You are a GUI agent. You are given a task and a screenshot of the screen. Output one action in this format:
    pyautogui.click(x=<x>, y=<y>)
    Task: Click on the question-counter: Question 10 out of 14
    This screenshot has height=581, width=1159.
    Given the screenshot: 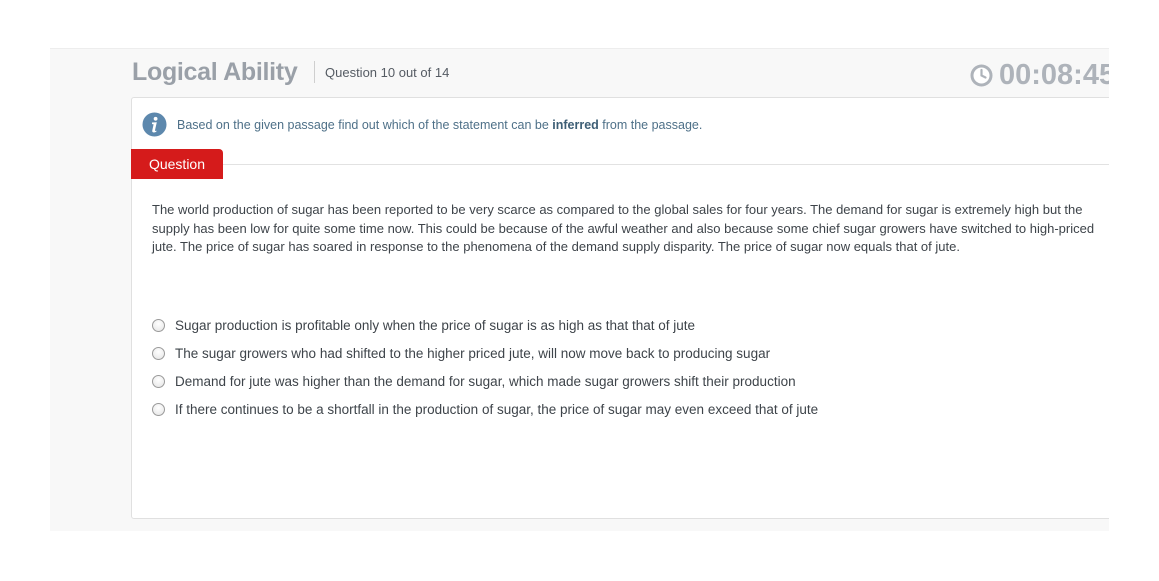 What is the action you would take?
    pyautogui.click(x=387, y=72)
    